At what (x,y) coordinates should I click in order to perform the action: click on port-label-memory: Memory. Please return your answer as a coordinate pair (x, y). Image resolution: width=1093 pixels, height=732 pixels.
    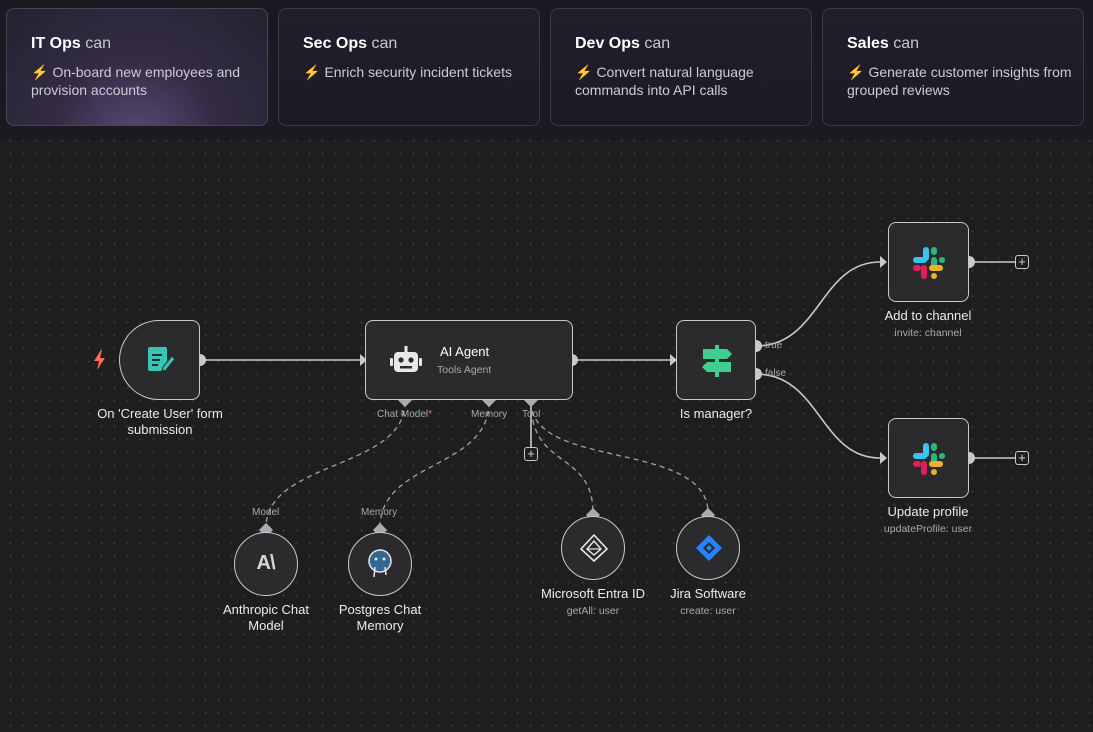
    Looking at the image, I should click on (489, 414).